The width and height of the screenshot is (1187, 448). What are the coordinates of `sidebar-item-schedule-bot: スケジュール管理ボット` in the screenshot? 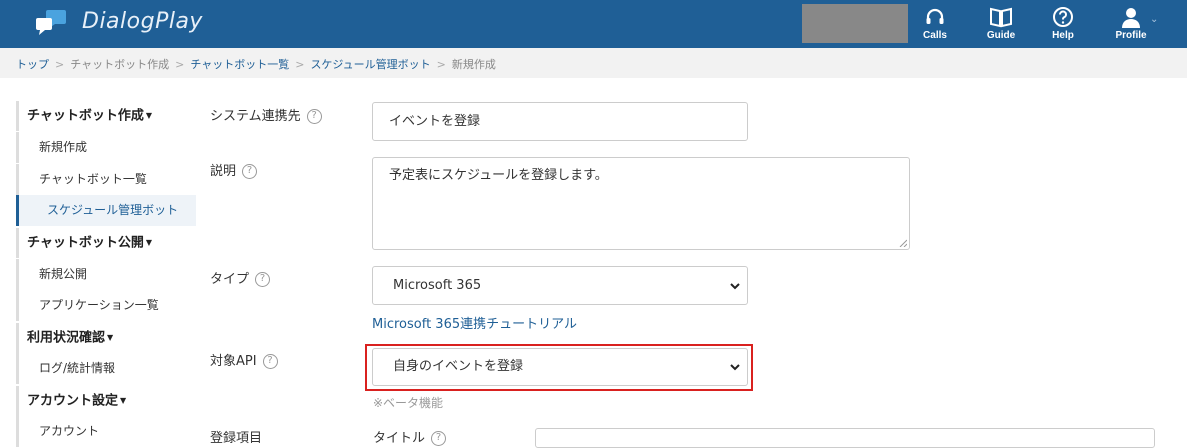 It's located at (106, 210).